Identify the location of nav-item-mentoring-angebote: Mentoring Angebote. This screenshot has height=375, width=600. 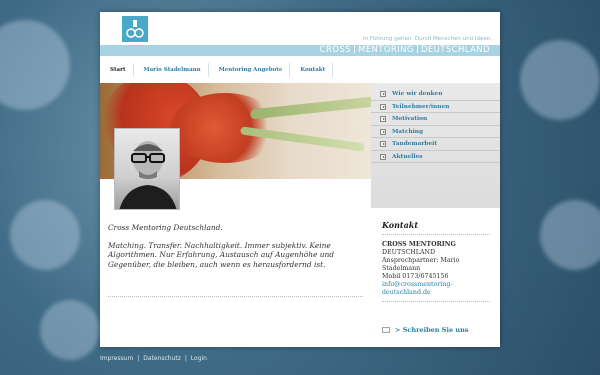
(250, 70).